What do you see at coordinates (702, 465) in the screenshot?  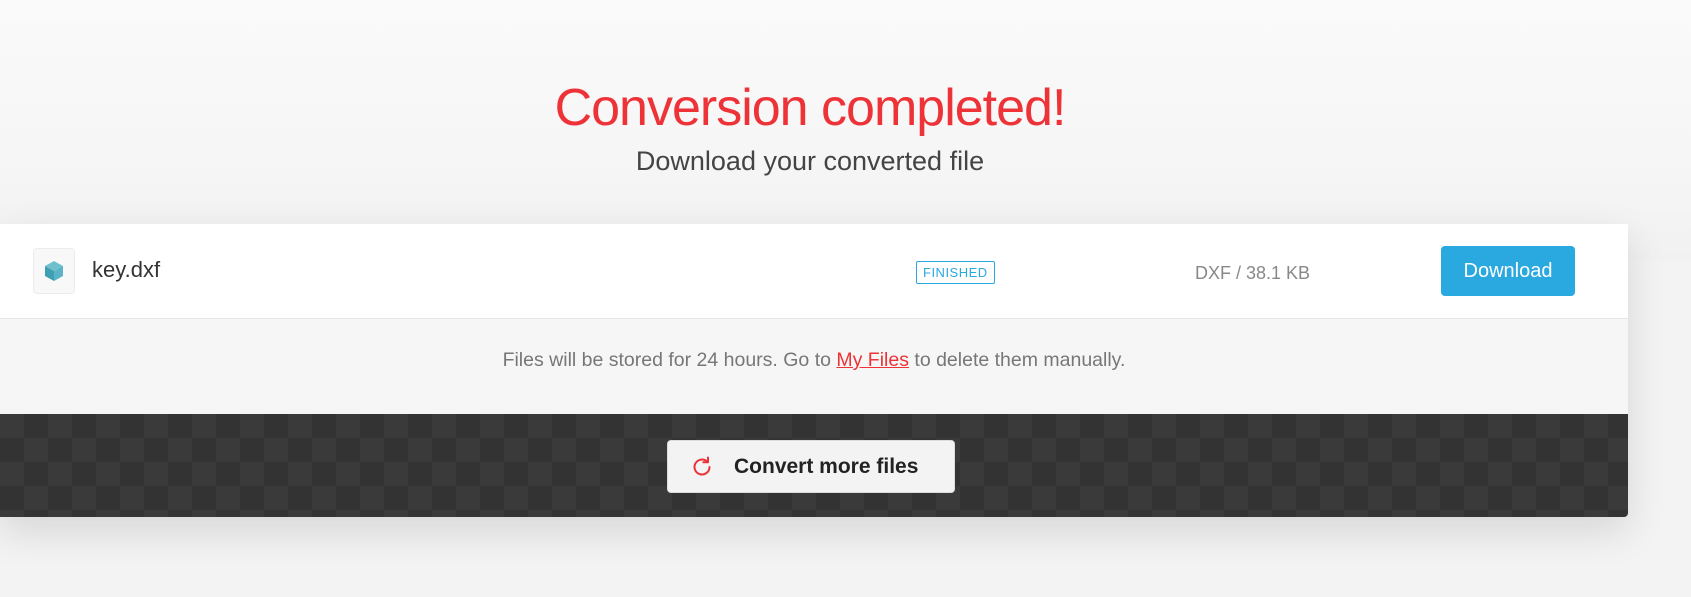 I see `refresh-icon` at bounding box center [702, 465].